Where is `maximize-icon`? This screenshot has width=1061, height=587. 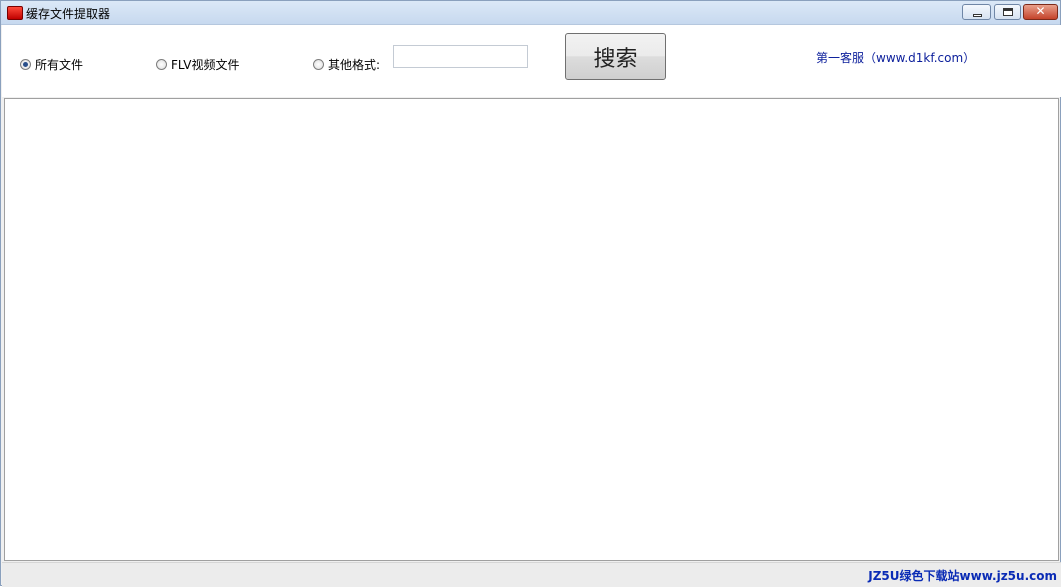 maximize-icon is located at coordinates (1008, 12).